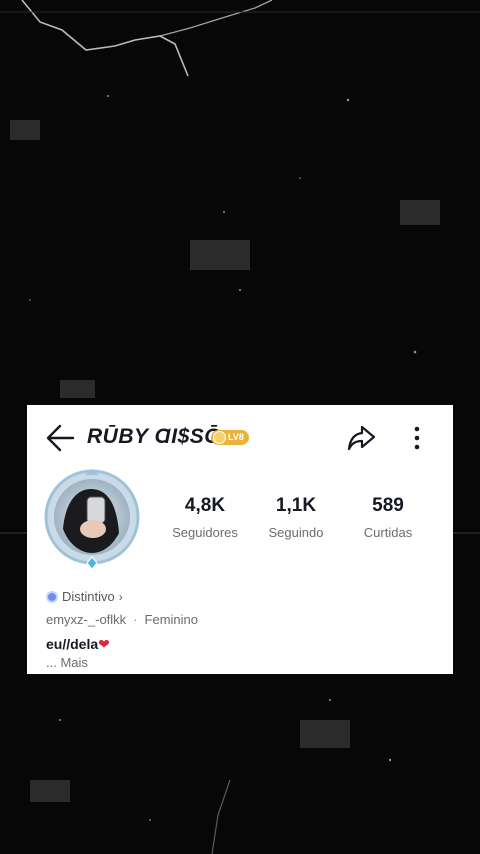 This screenshot has width=480, height=854. What do you see at coordinates (171, 619) in the screenshot?
I see `gender: Feminino` at bounding box center [171, 619].